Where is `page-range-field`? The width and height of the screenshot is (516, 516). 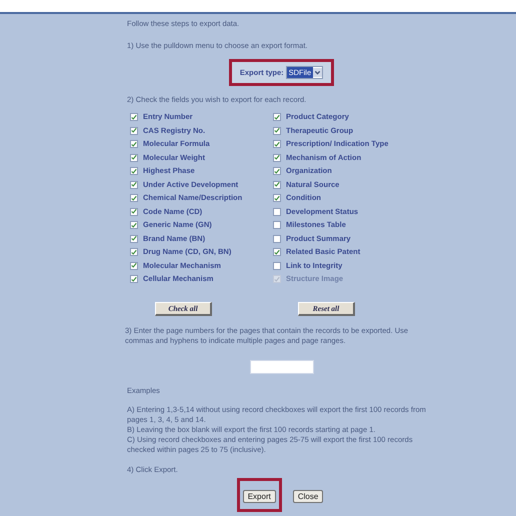 page-range-field is located at coordinates (282, 367).